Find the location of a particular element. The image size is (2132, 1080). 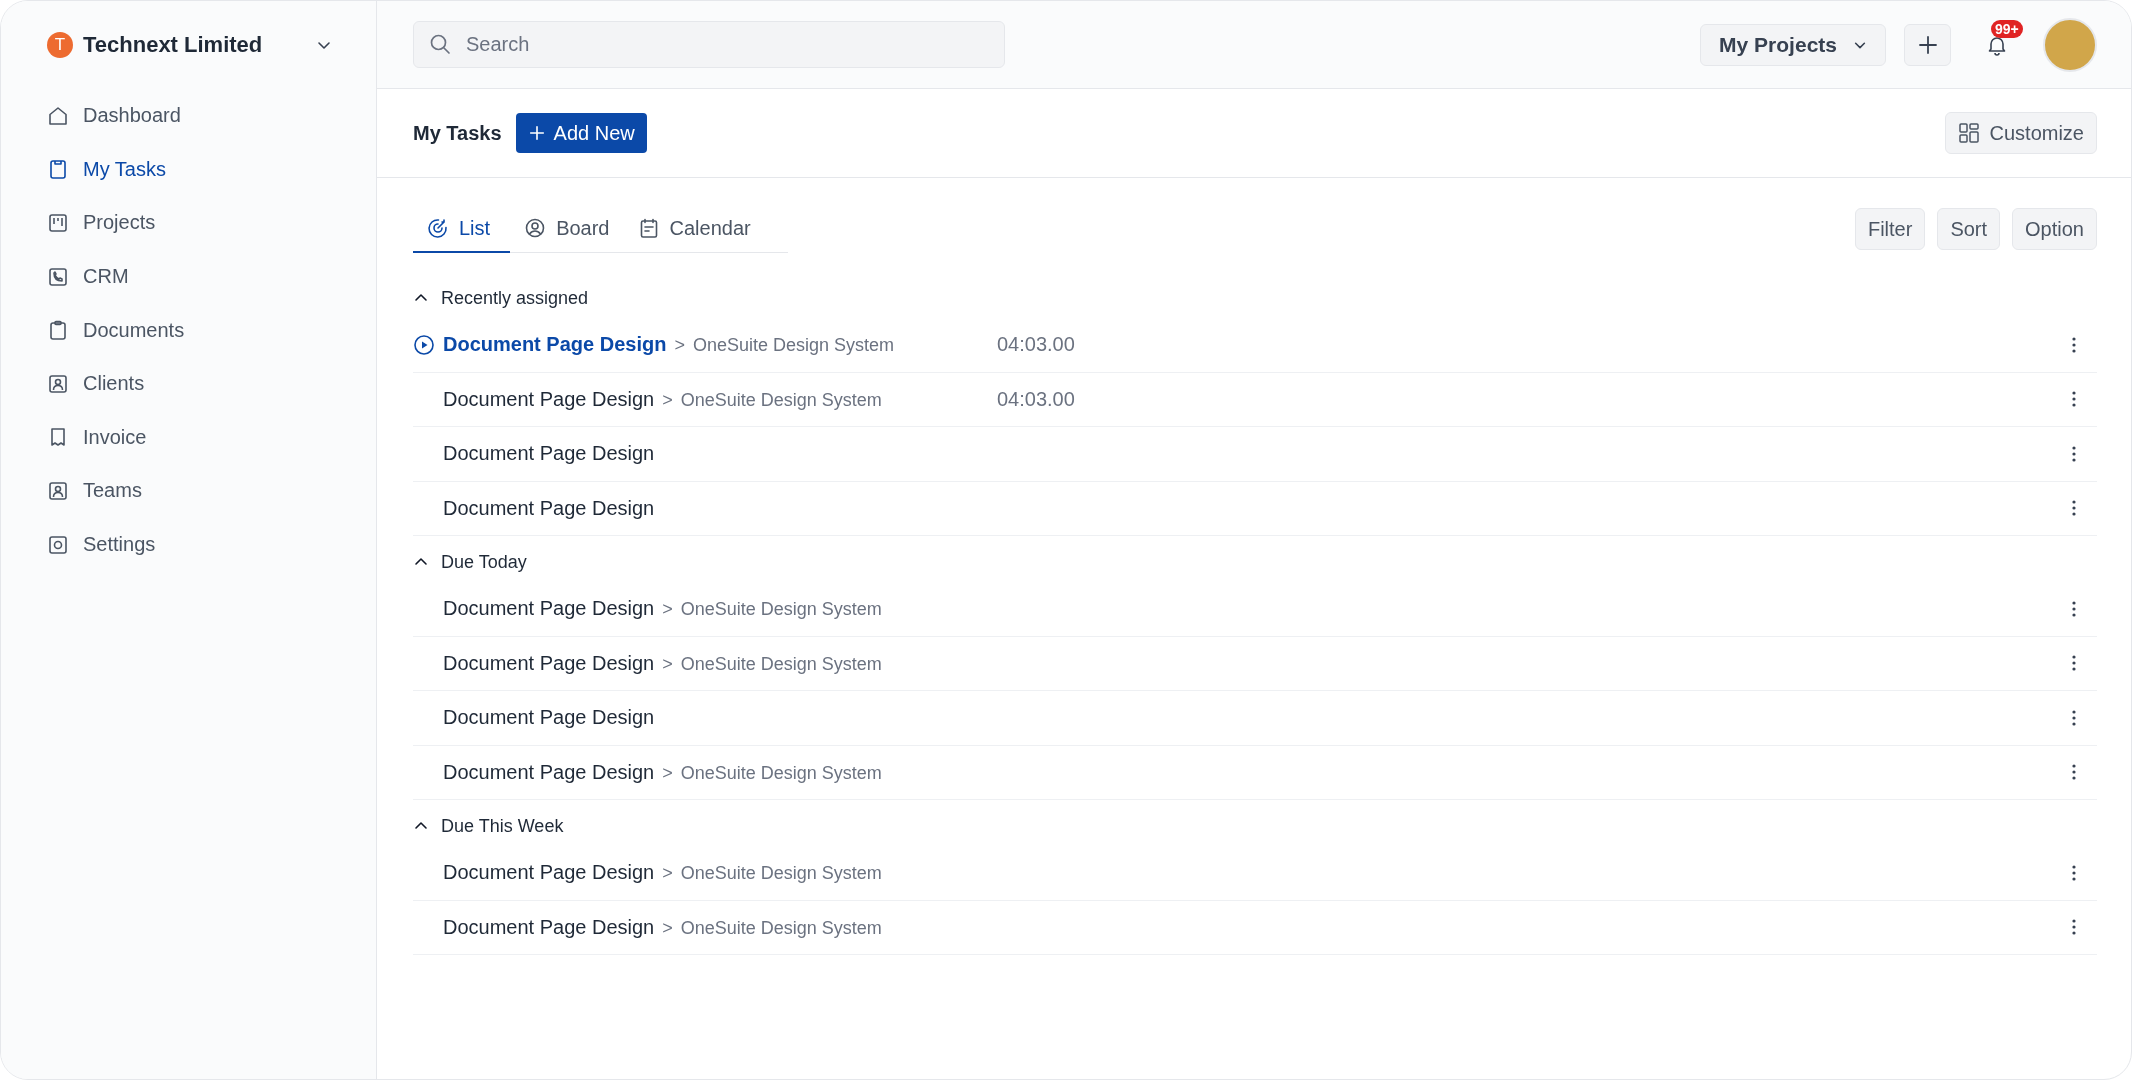

customize-button: Customize is located at coordinates (2020, 133).